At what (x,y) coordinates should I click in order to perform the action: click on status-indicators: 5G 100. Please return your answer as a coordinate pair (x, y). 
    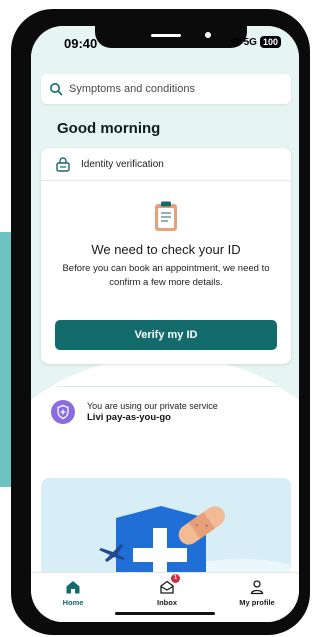
    Looking at the image, I should click on (255, 42).